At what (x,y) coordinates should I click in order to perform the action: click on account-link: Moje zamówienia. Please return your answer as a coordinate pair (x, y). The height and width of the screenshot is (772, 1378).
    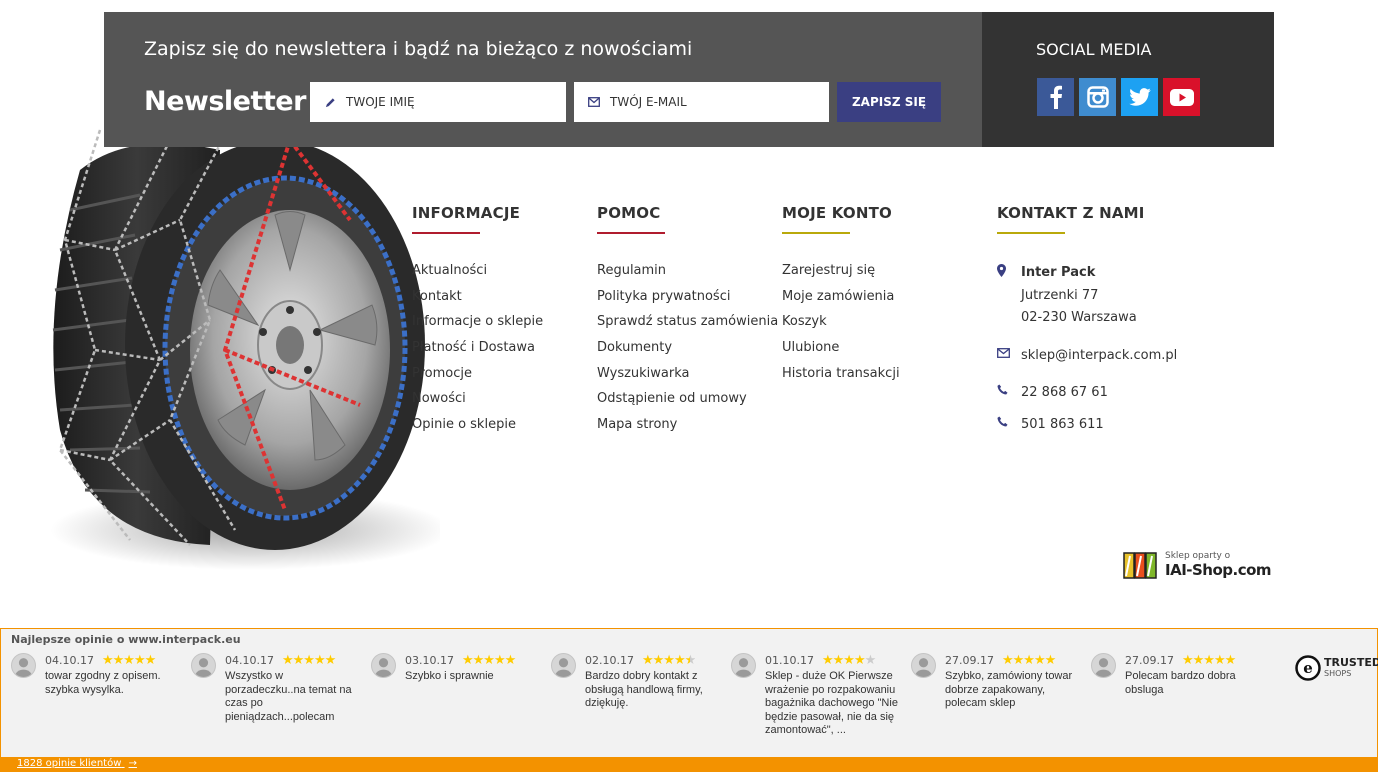
    Looking at the image, I should click on (841, 301).